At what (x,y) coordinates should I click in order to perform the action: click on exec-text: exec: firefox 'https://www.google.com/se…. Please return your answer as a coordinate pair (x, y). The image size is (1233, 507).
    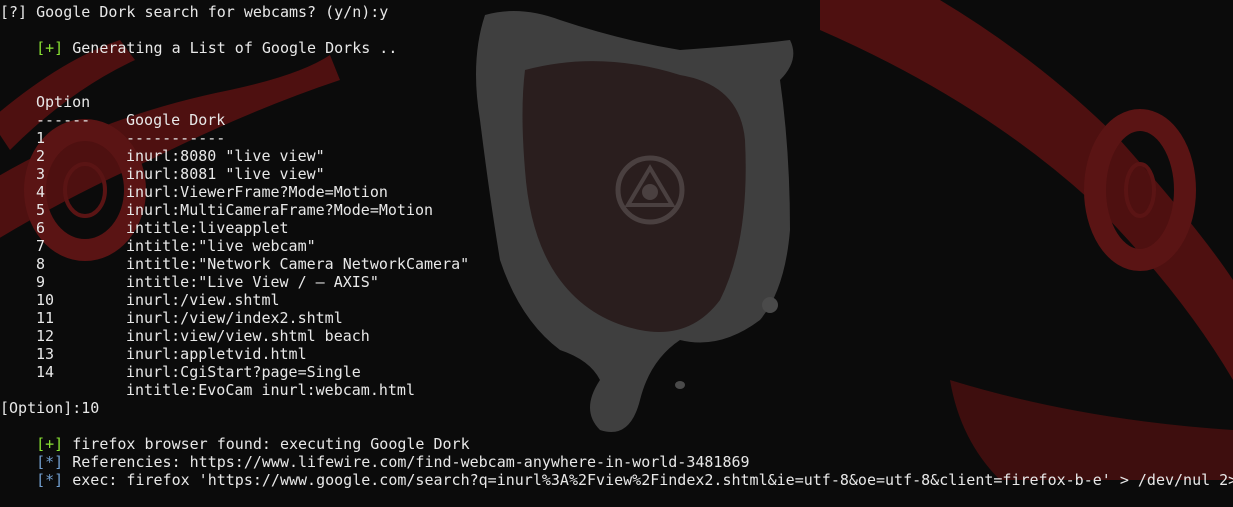
    Looking at the image, I should click on (648, 480).